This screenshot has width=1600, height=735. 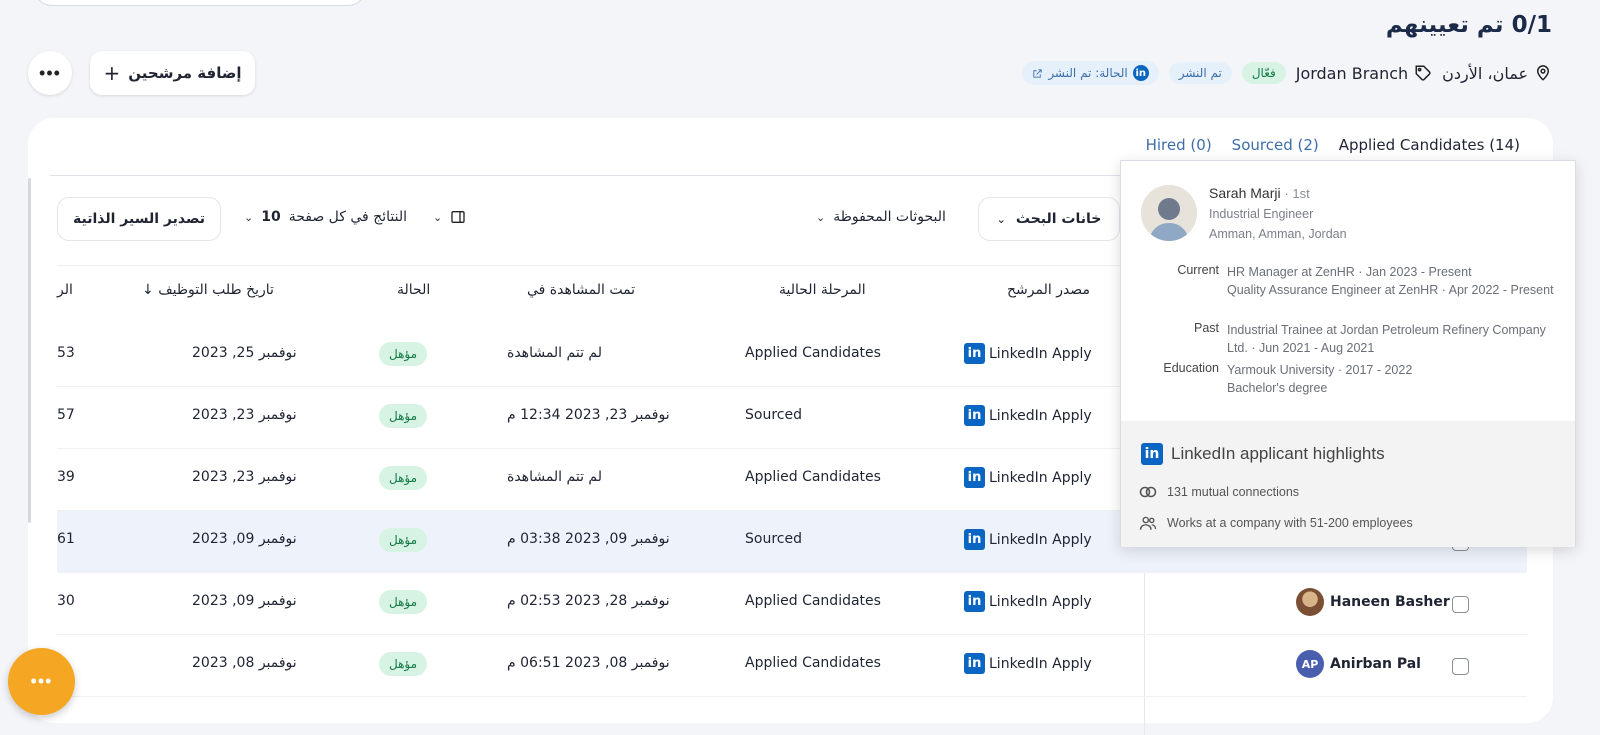 What do you see at coordinates (1468, 25) in the screenshot?
I see `page-title: 0/1 تم تعيينهم` at bounding box center [1468, 25].